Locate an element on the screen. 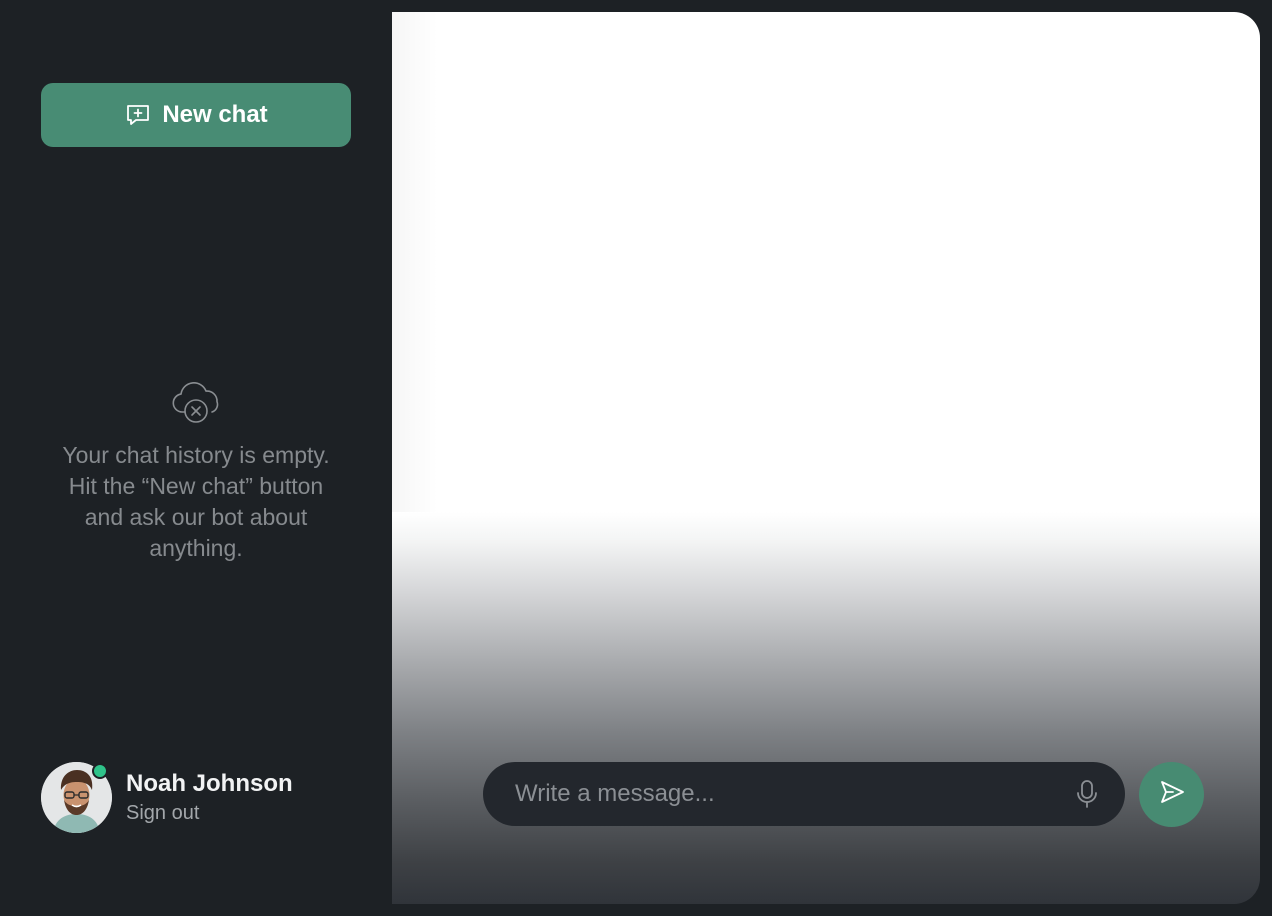  cloud-x-icon is located at coordinates (196, 401).